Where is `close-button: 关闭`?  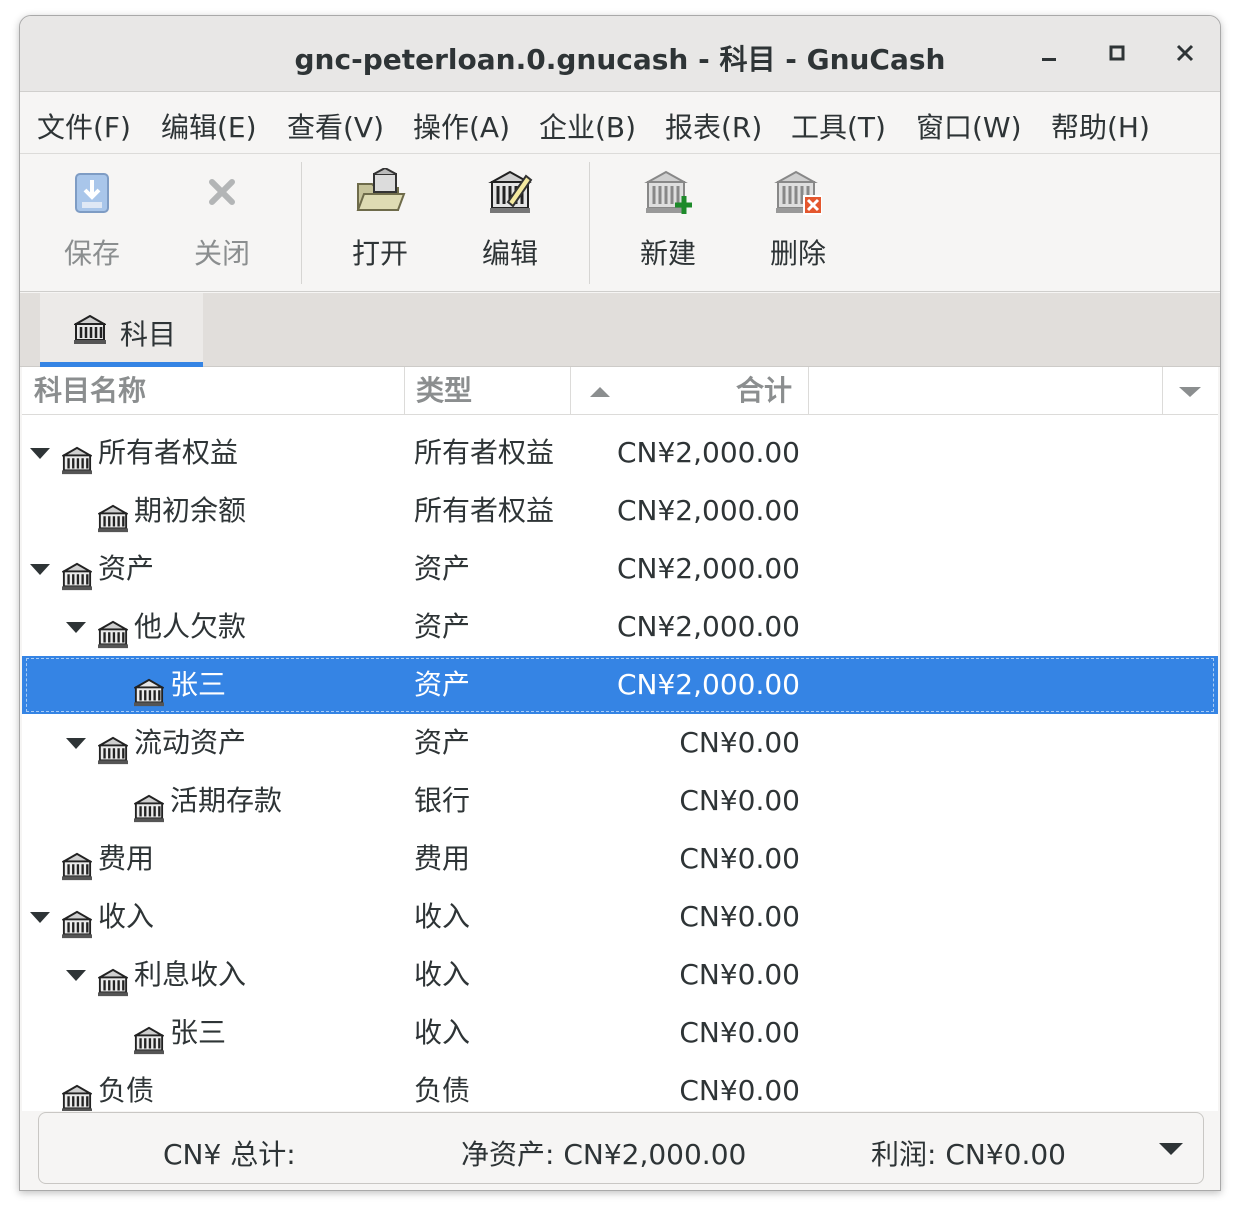 close-button: 关闭 is located at coordinates (222, 228).